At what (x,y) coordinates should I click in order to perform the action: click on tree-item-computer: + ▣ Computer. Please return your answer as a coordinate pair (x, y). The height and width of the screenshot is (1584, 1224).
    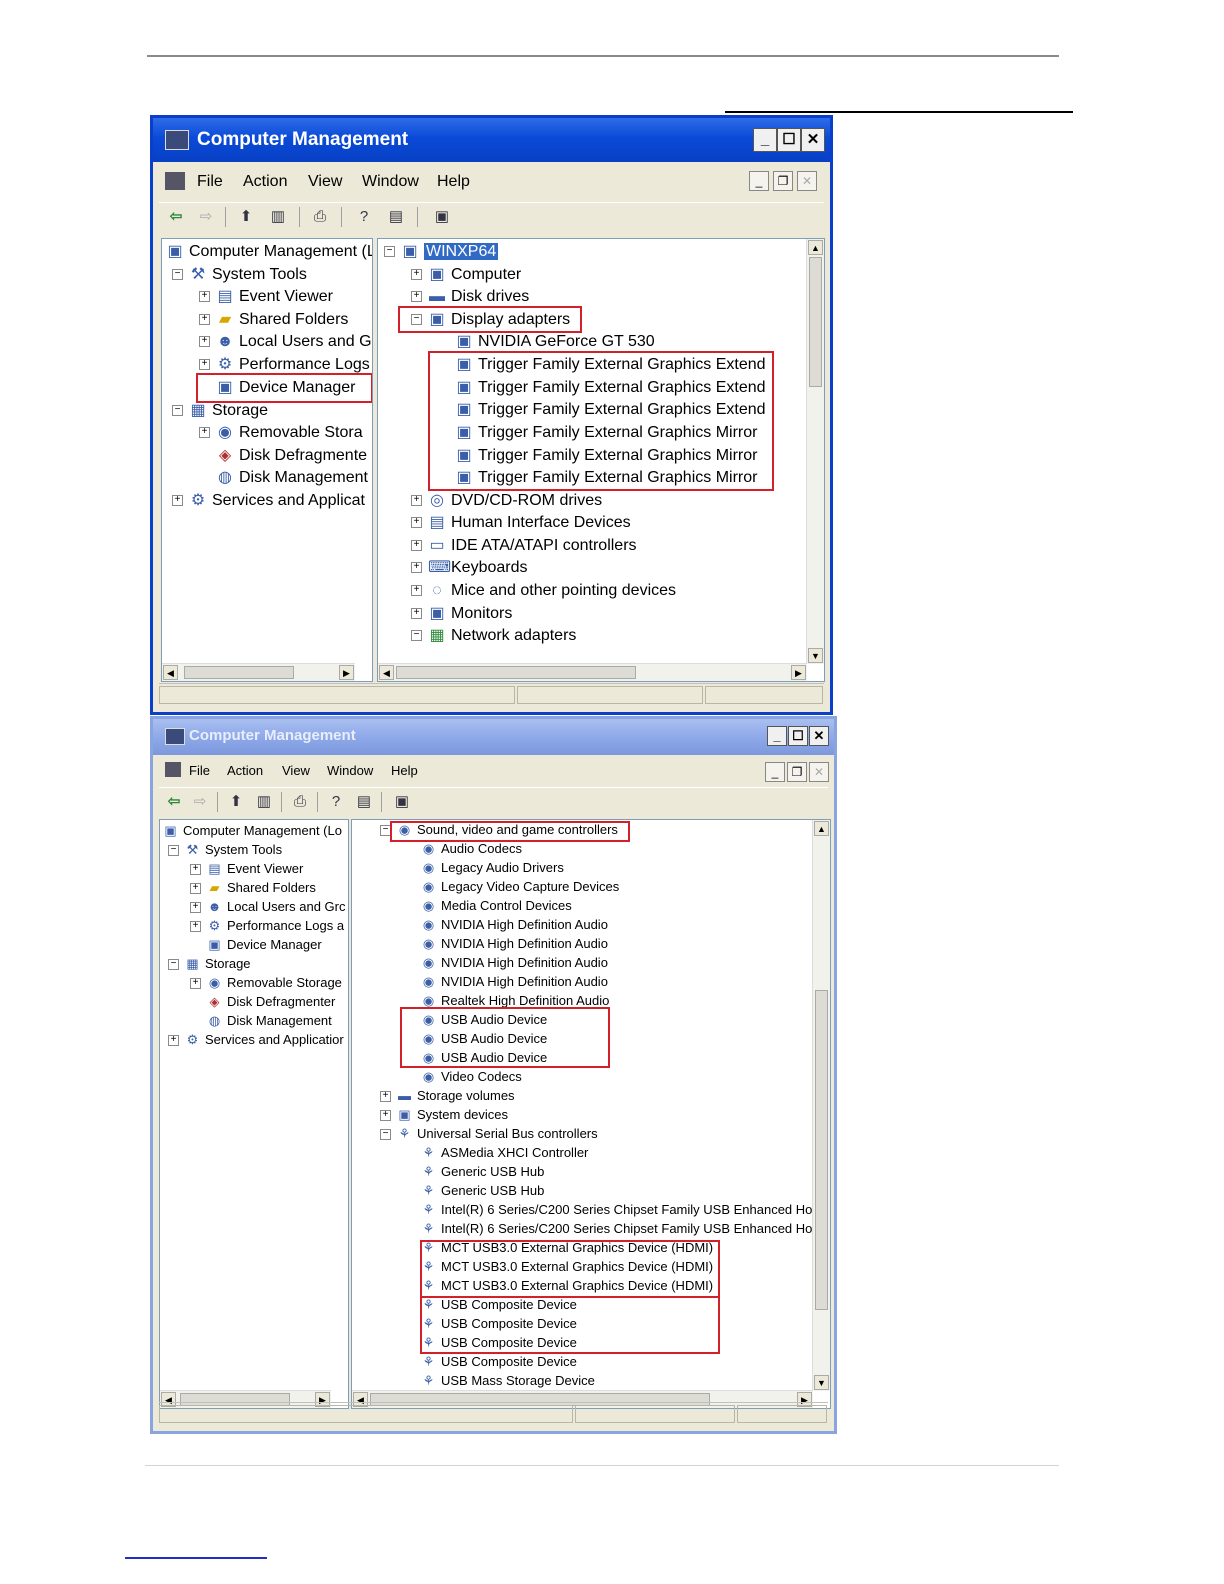
    Looking at the image, I should click on (466, 275).